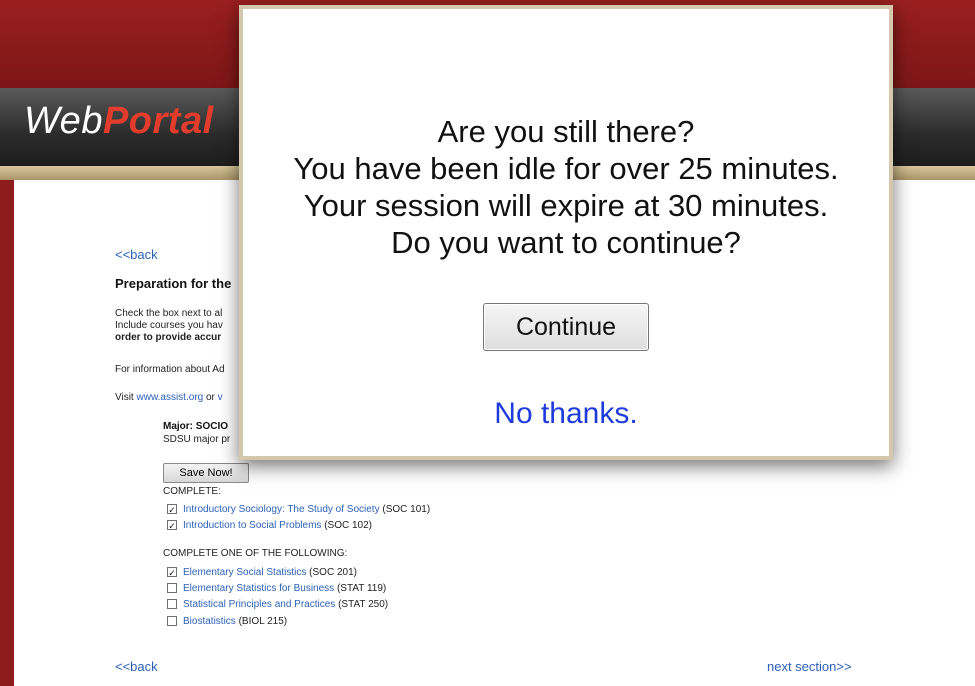  What do you see at coordinates (566, 131) in the screenshot?
I see `dialog-line-1: Are you still there?` at bounding box center [566, 131].